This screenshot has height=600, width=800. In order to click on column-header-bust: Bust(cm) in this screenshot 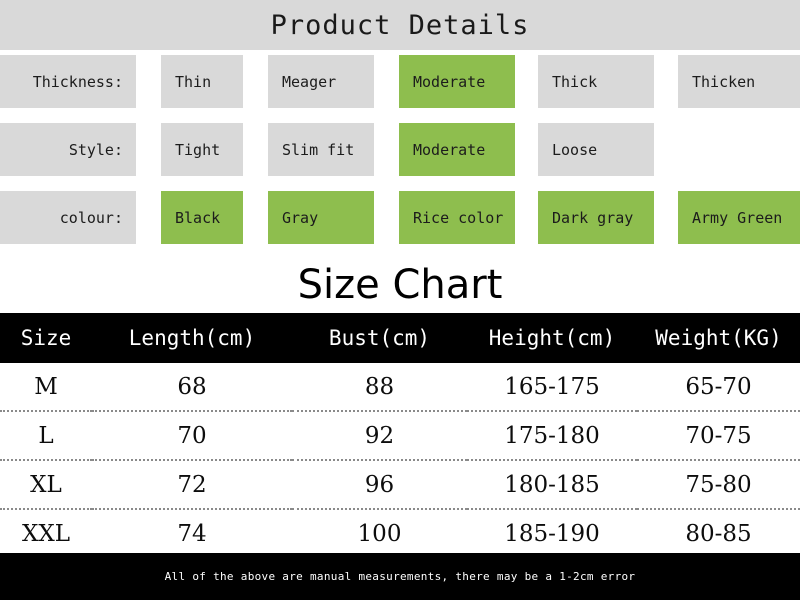, I will do `click(379, 338)`.